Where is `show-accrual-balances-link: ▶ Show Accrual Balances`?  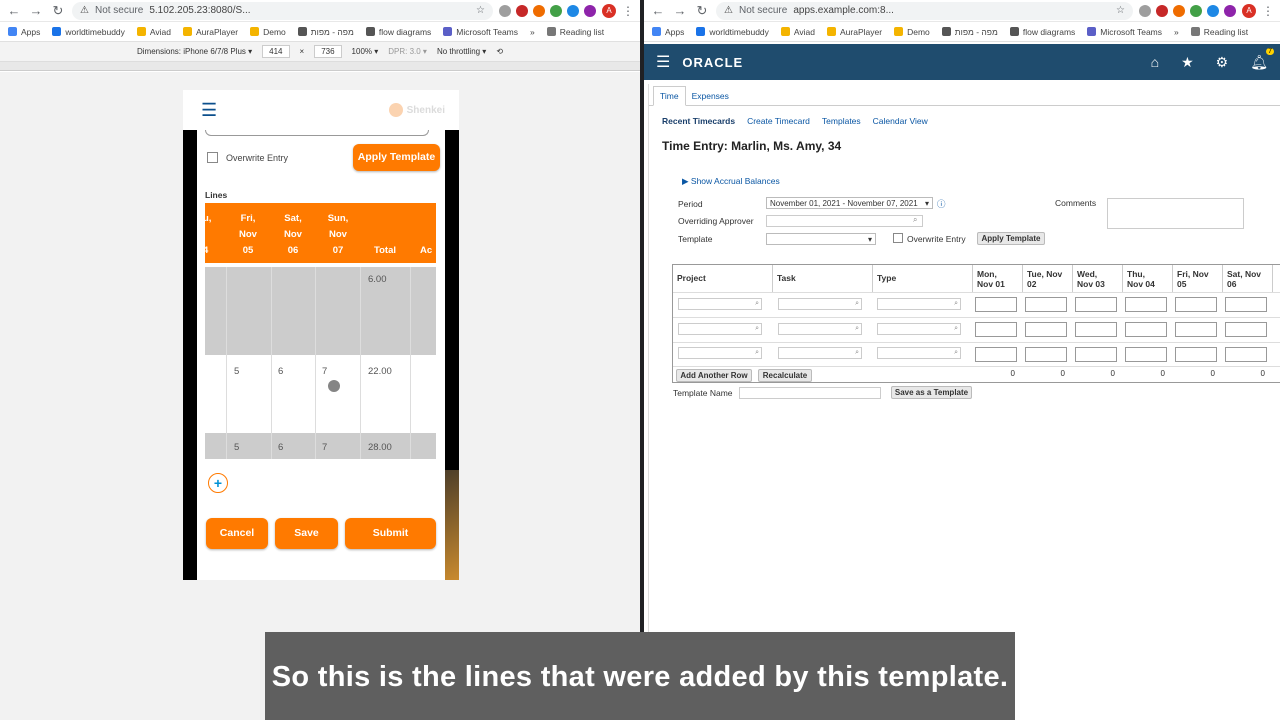
show-accrual-balances-link: ▶ Show Accrual Balances is located at coordinates (731, 181).